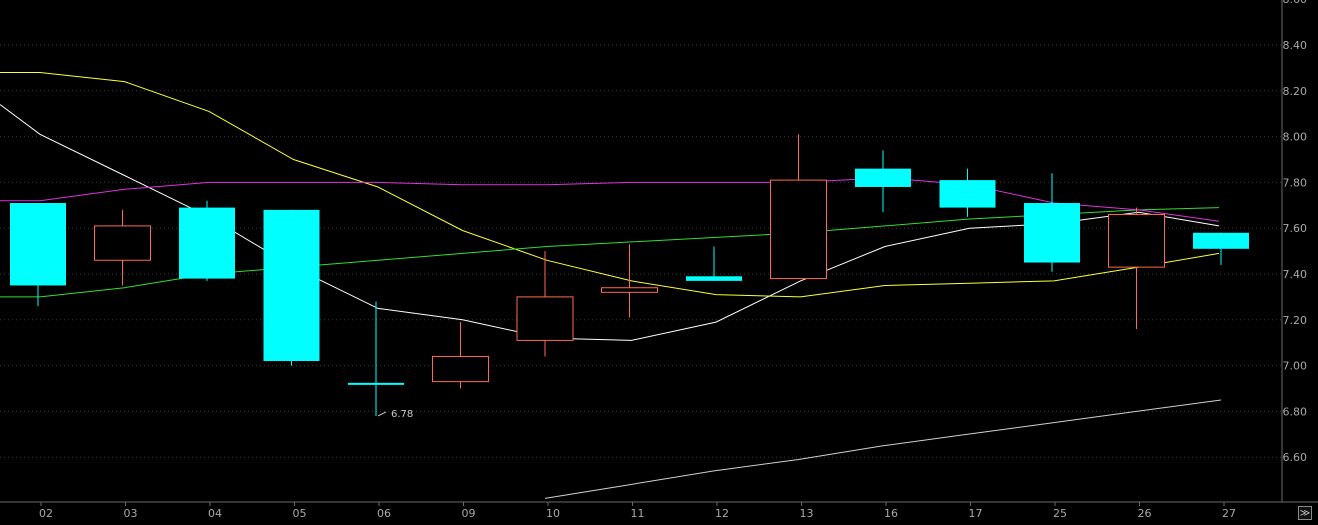  What do you see at coordinates (1295, 91) in the screenshot?
I see `y-tick-label: 8.20` at bounding box center [1295, 91].